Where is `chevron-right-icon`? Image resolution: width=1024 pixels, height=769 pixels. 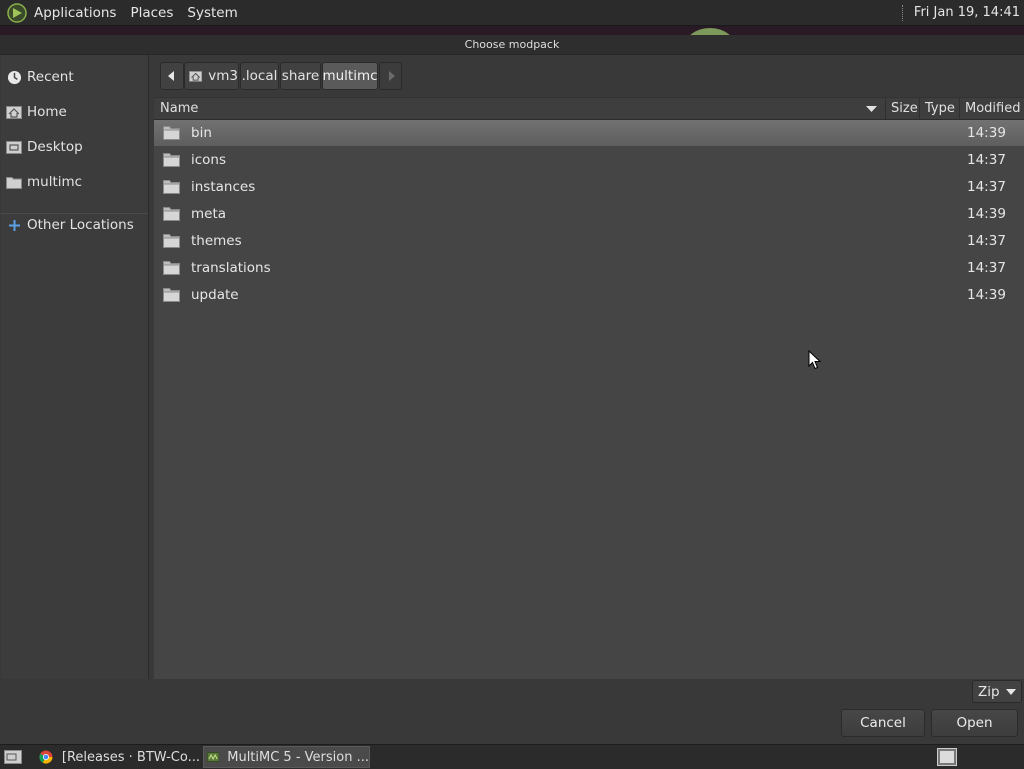
chevron-right-icon is located at coordinates (391, 76).